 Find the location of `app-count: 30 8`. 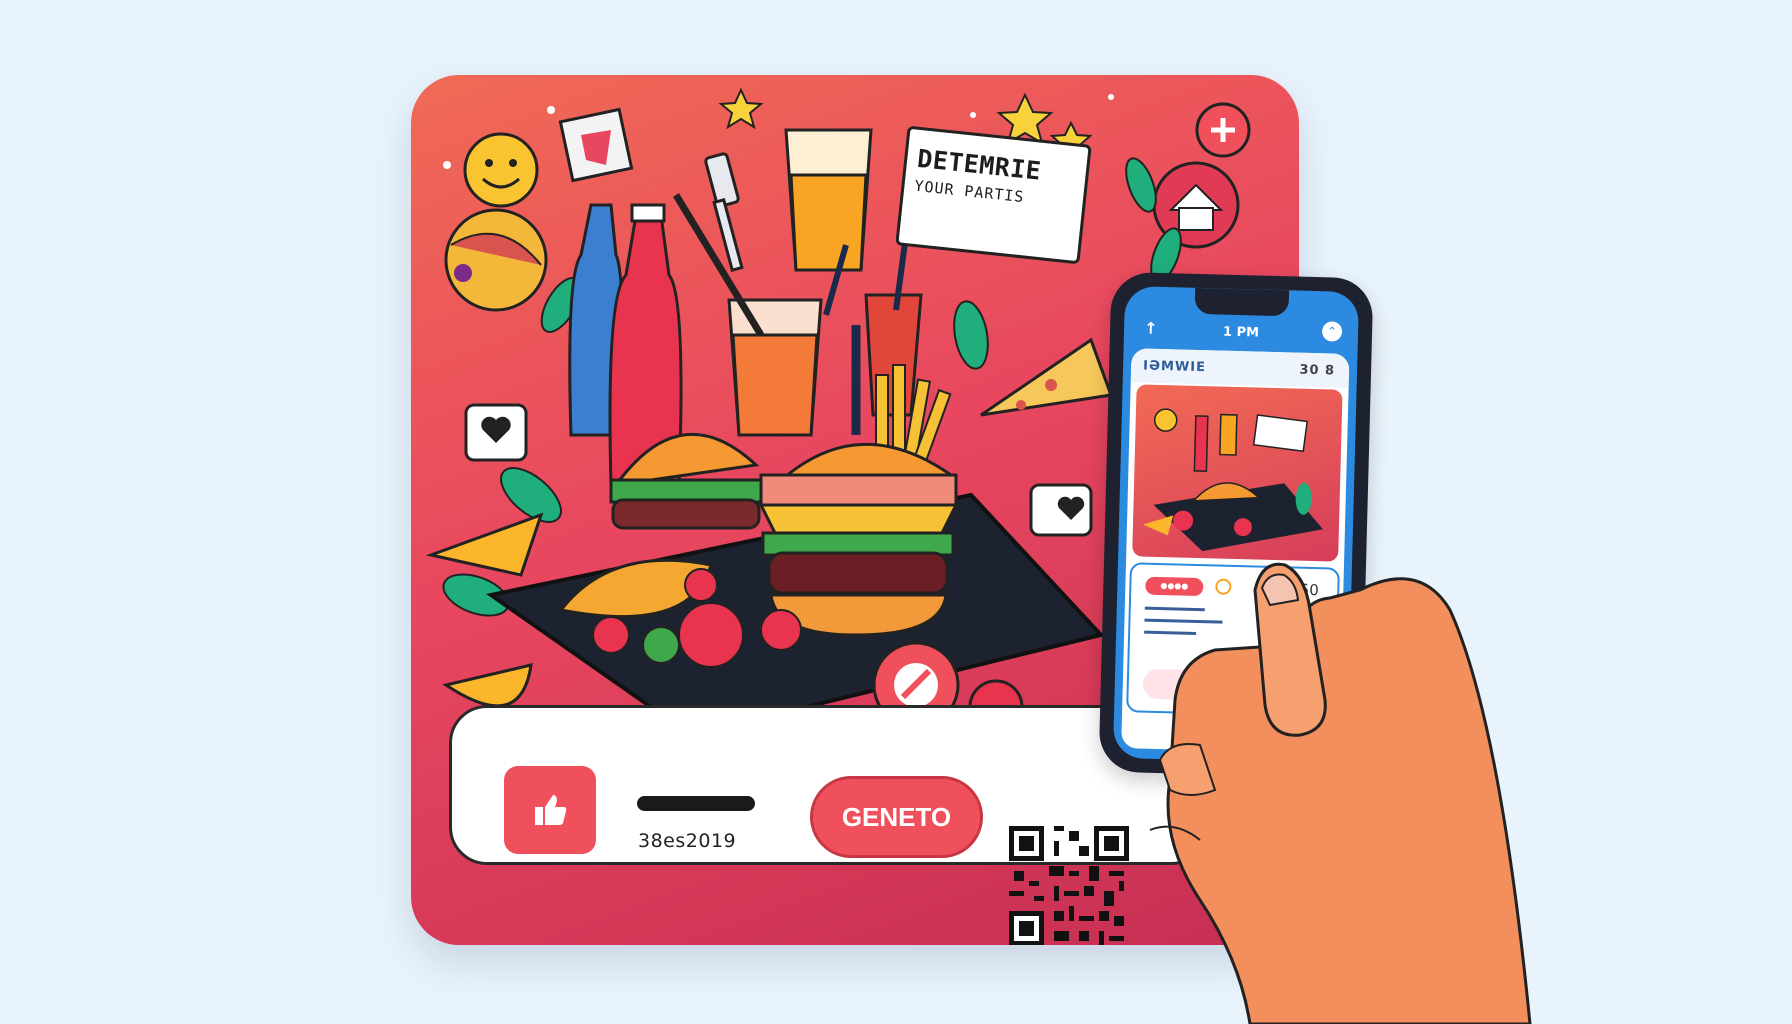

app-count: 30 8 is located at coordinates (1317, 370).